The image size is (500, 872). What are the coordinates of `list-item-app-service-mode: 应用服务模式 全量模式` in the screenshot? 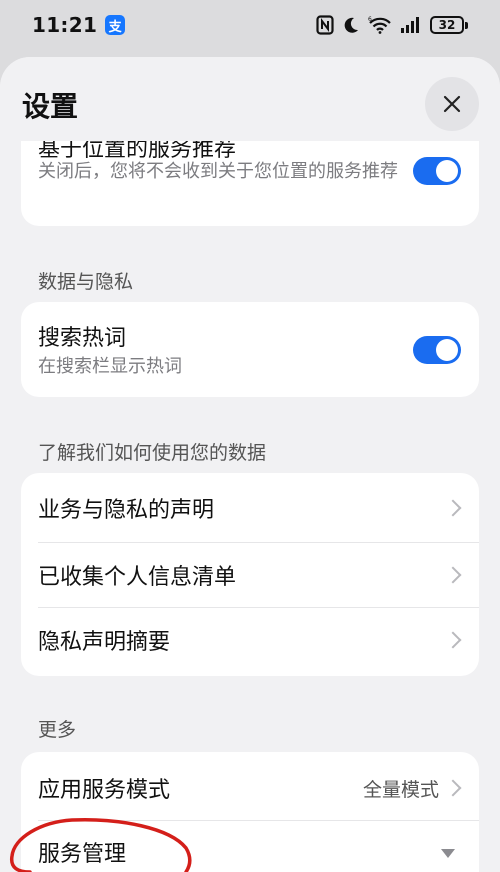 It's located at (250, 786).